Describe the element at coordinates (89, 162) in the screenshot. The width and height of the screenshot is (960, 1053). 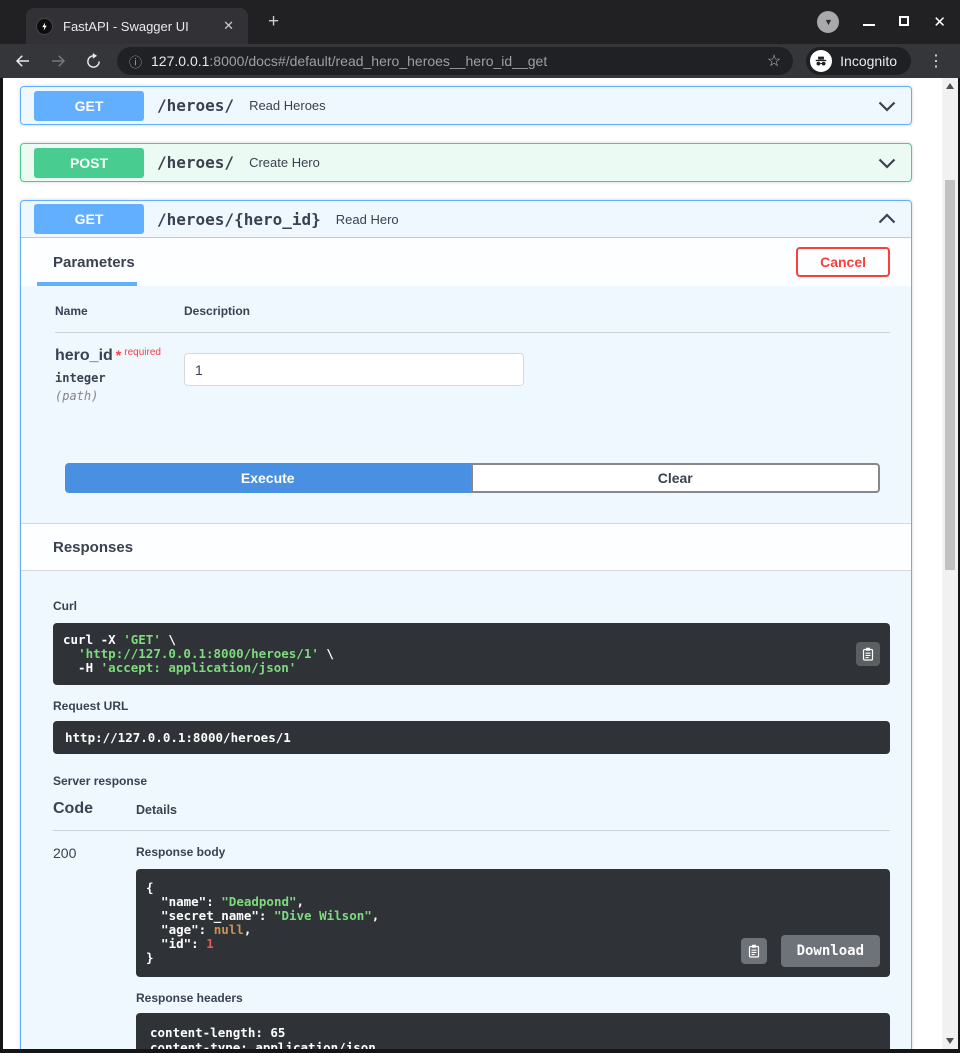
I see `method-badge-post: POST` at that location.